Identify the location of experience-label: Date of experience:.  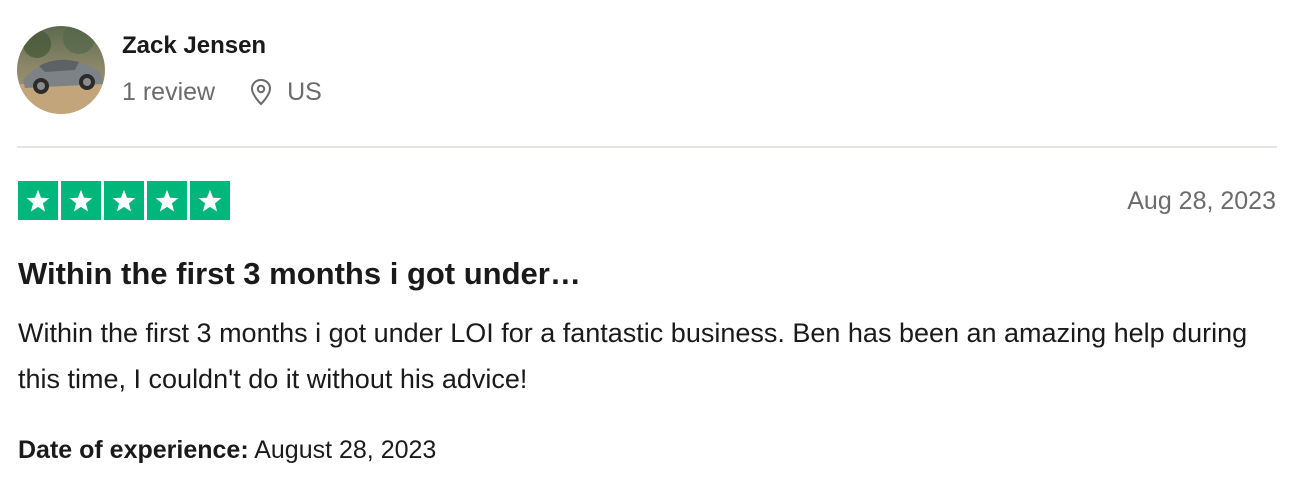
(133, 450).